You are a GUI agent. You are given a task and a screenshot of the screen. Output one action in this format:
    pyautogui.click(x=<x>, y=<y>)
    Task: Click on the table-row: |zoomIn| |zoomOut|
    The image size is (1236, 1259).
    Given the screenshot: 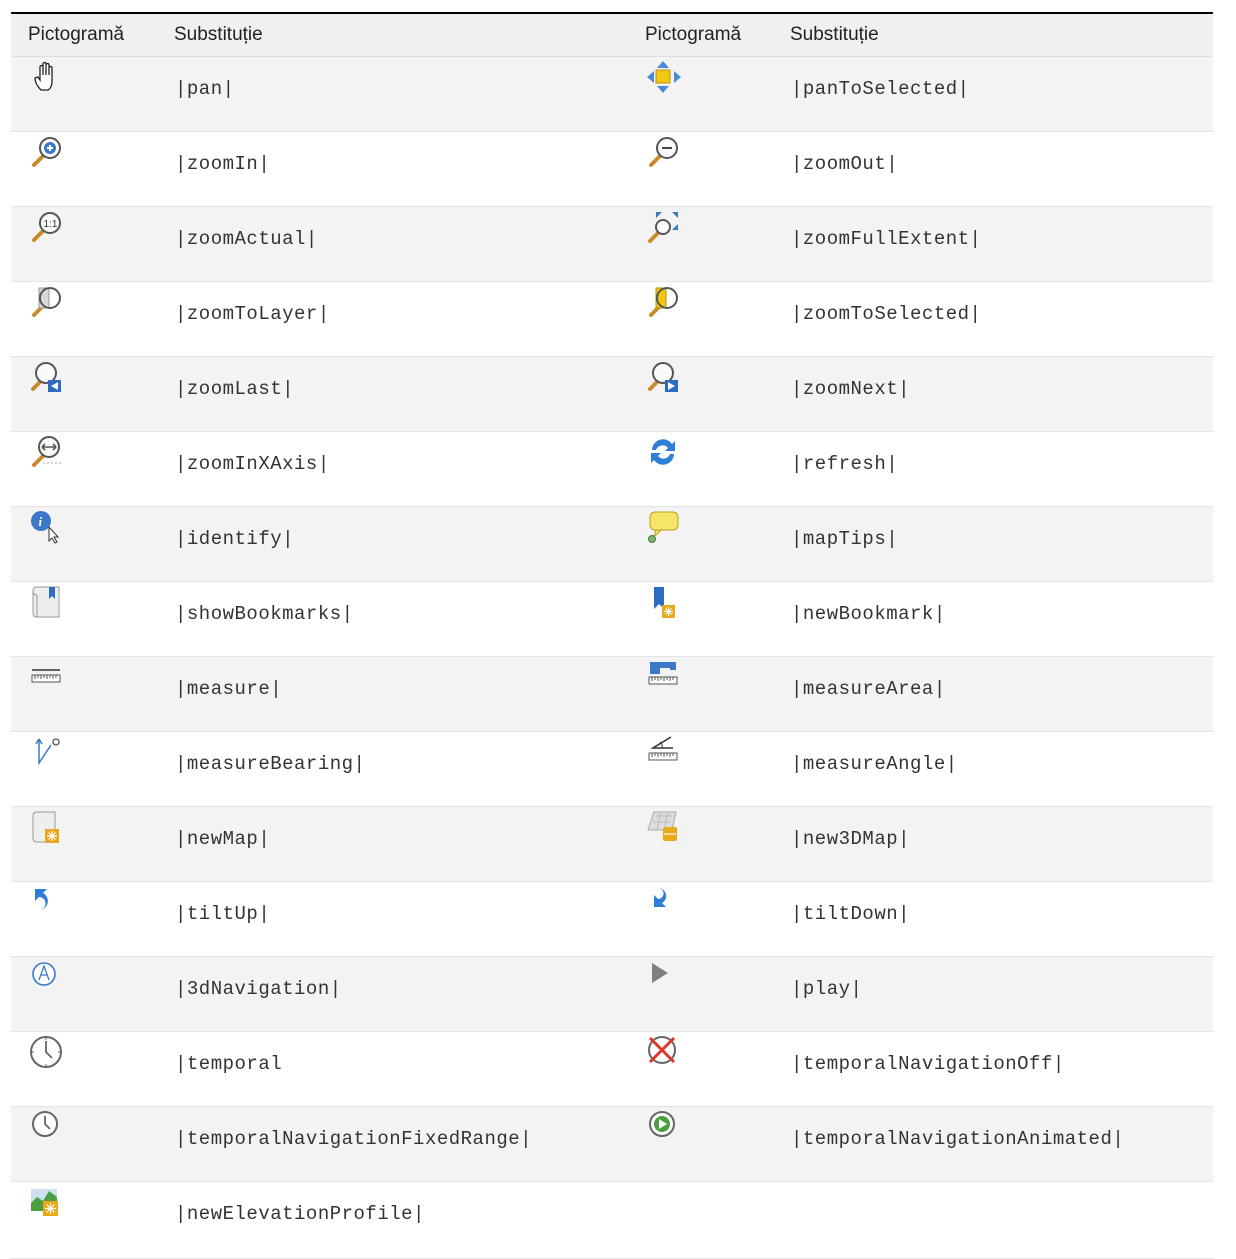 What is the action you would take?
    pyautogui.click(x=612, y=169)
    